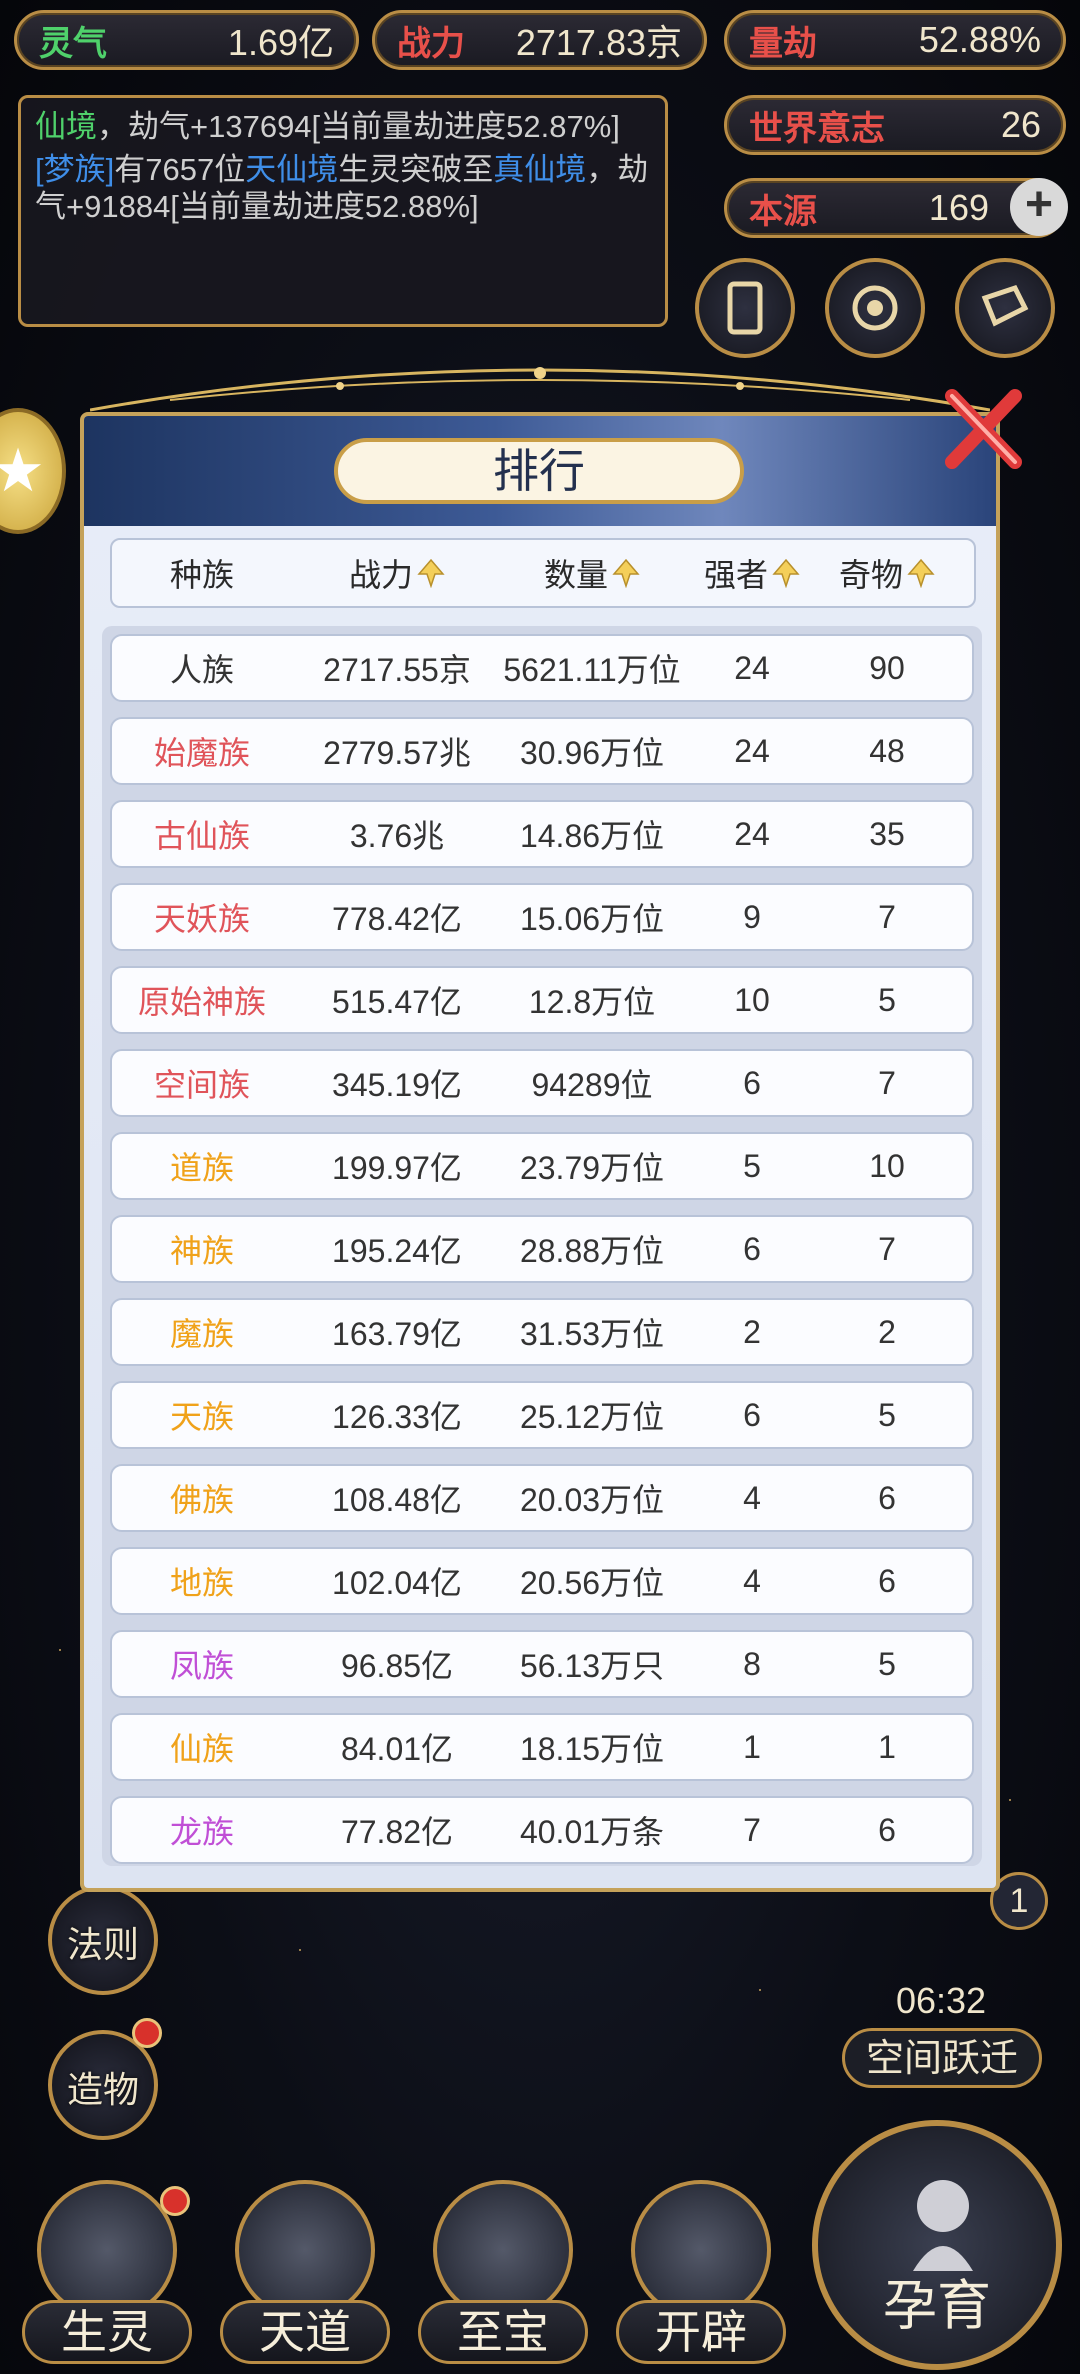  I want to click on ranking-row: 空间族 345.19亿 94289位 6 7, so click(542, 1083).